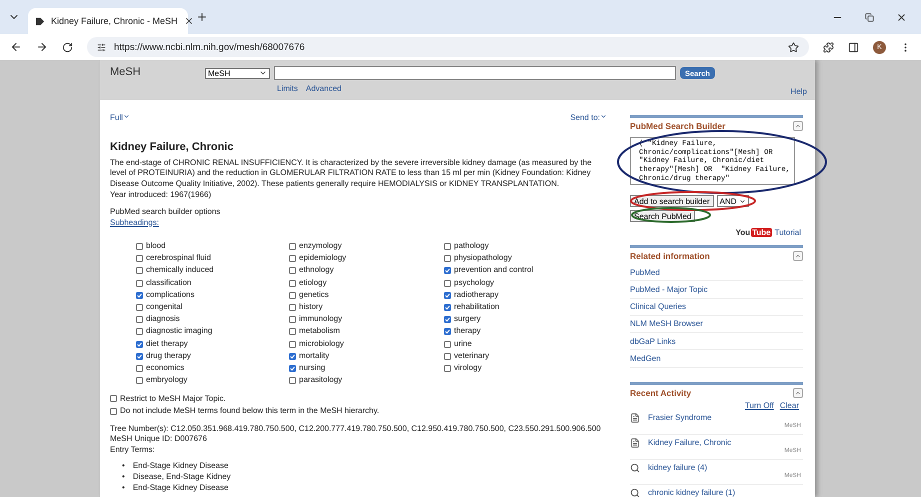 This screenshot has width=921, height=497. Describe the element at coordinates (716, 341) in the screenshot. I see `related-link: dbGaP Links` at that location.